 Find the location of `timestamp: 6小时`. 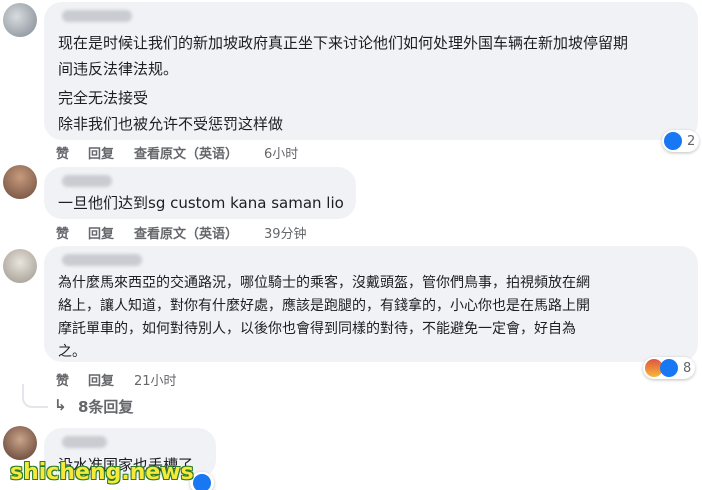

timestamp: 6小时 is located at coordinates (281, 152).